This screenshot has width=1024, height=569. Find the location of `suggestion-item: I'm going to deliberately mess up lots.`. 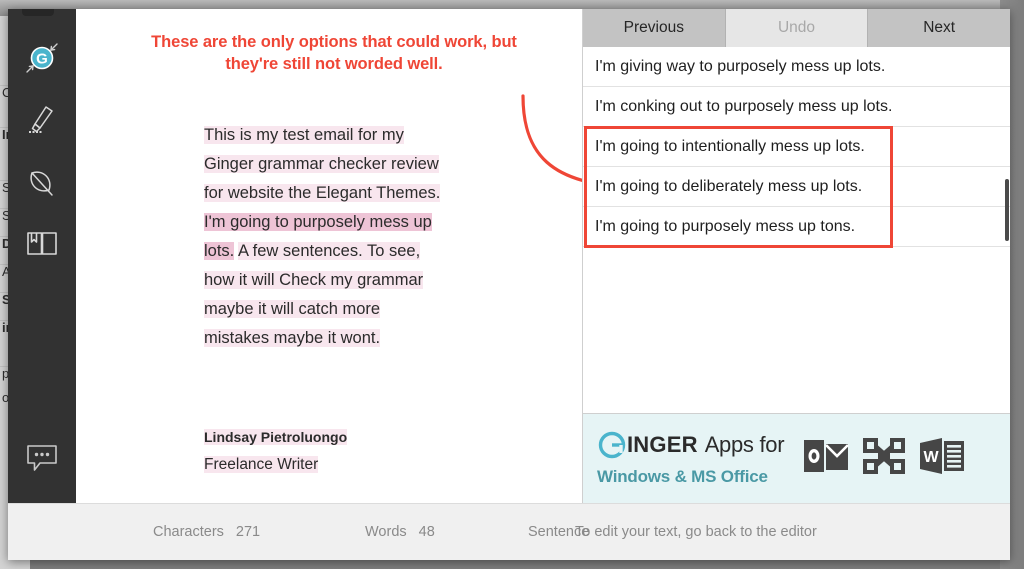

suggestion-item: I'm going to deliberately mess up lots. is located at coordinates (796, 187).